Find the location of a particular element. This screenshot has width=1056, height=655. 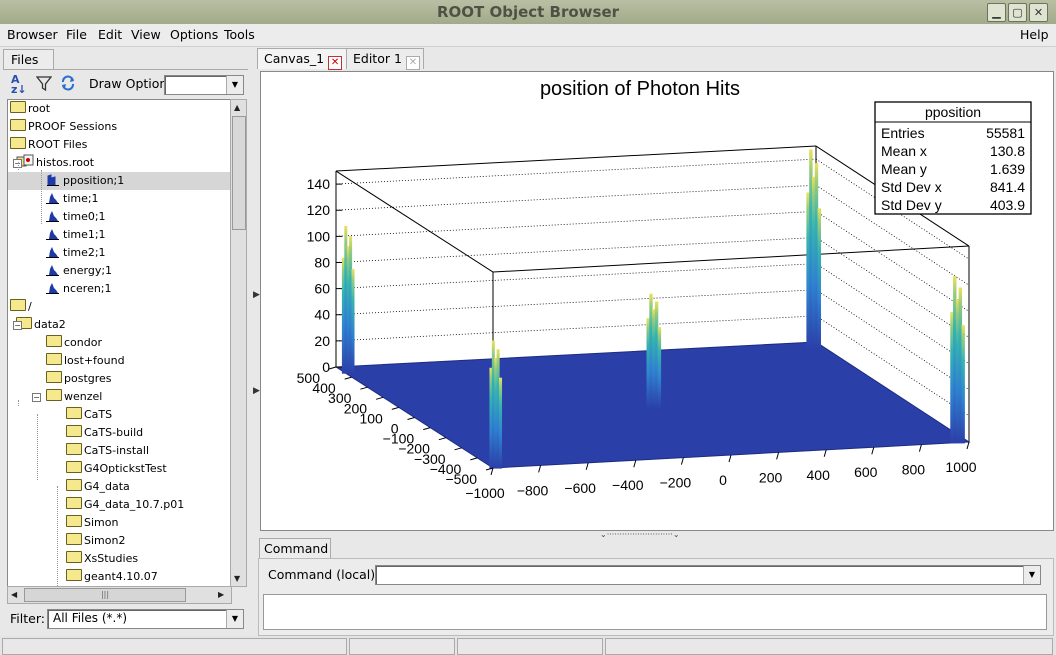

z-tick-label: 0 is located at coordinates (326, 367).